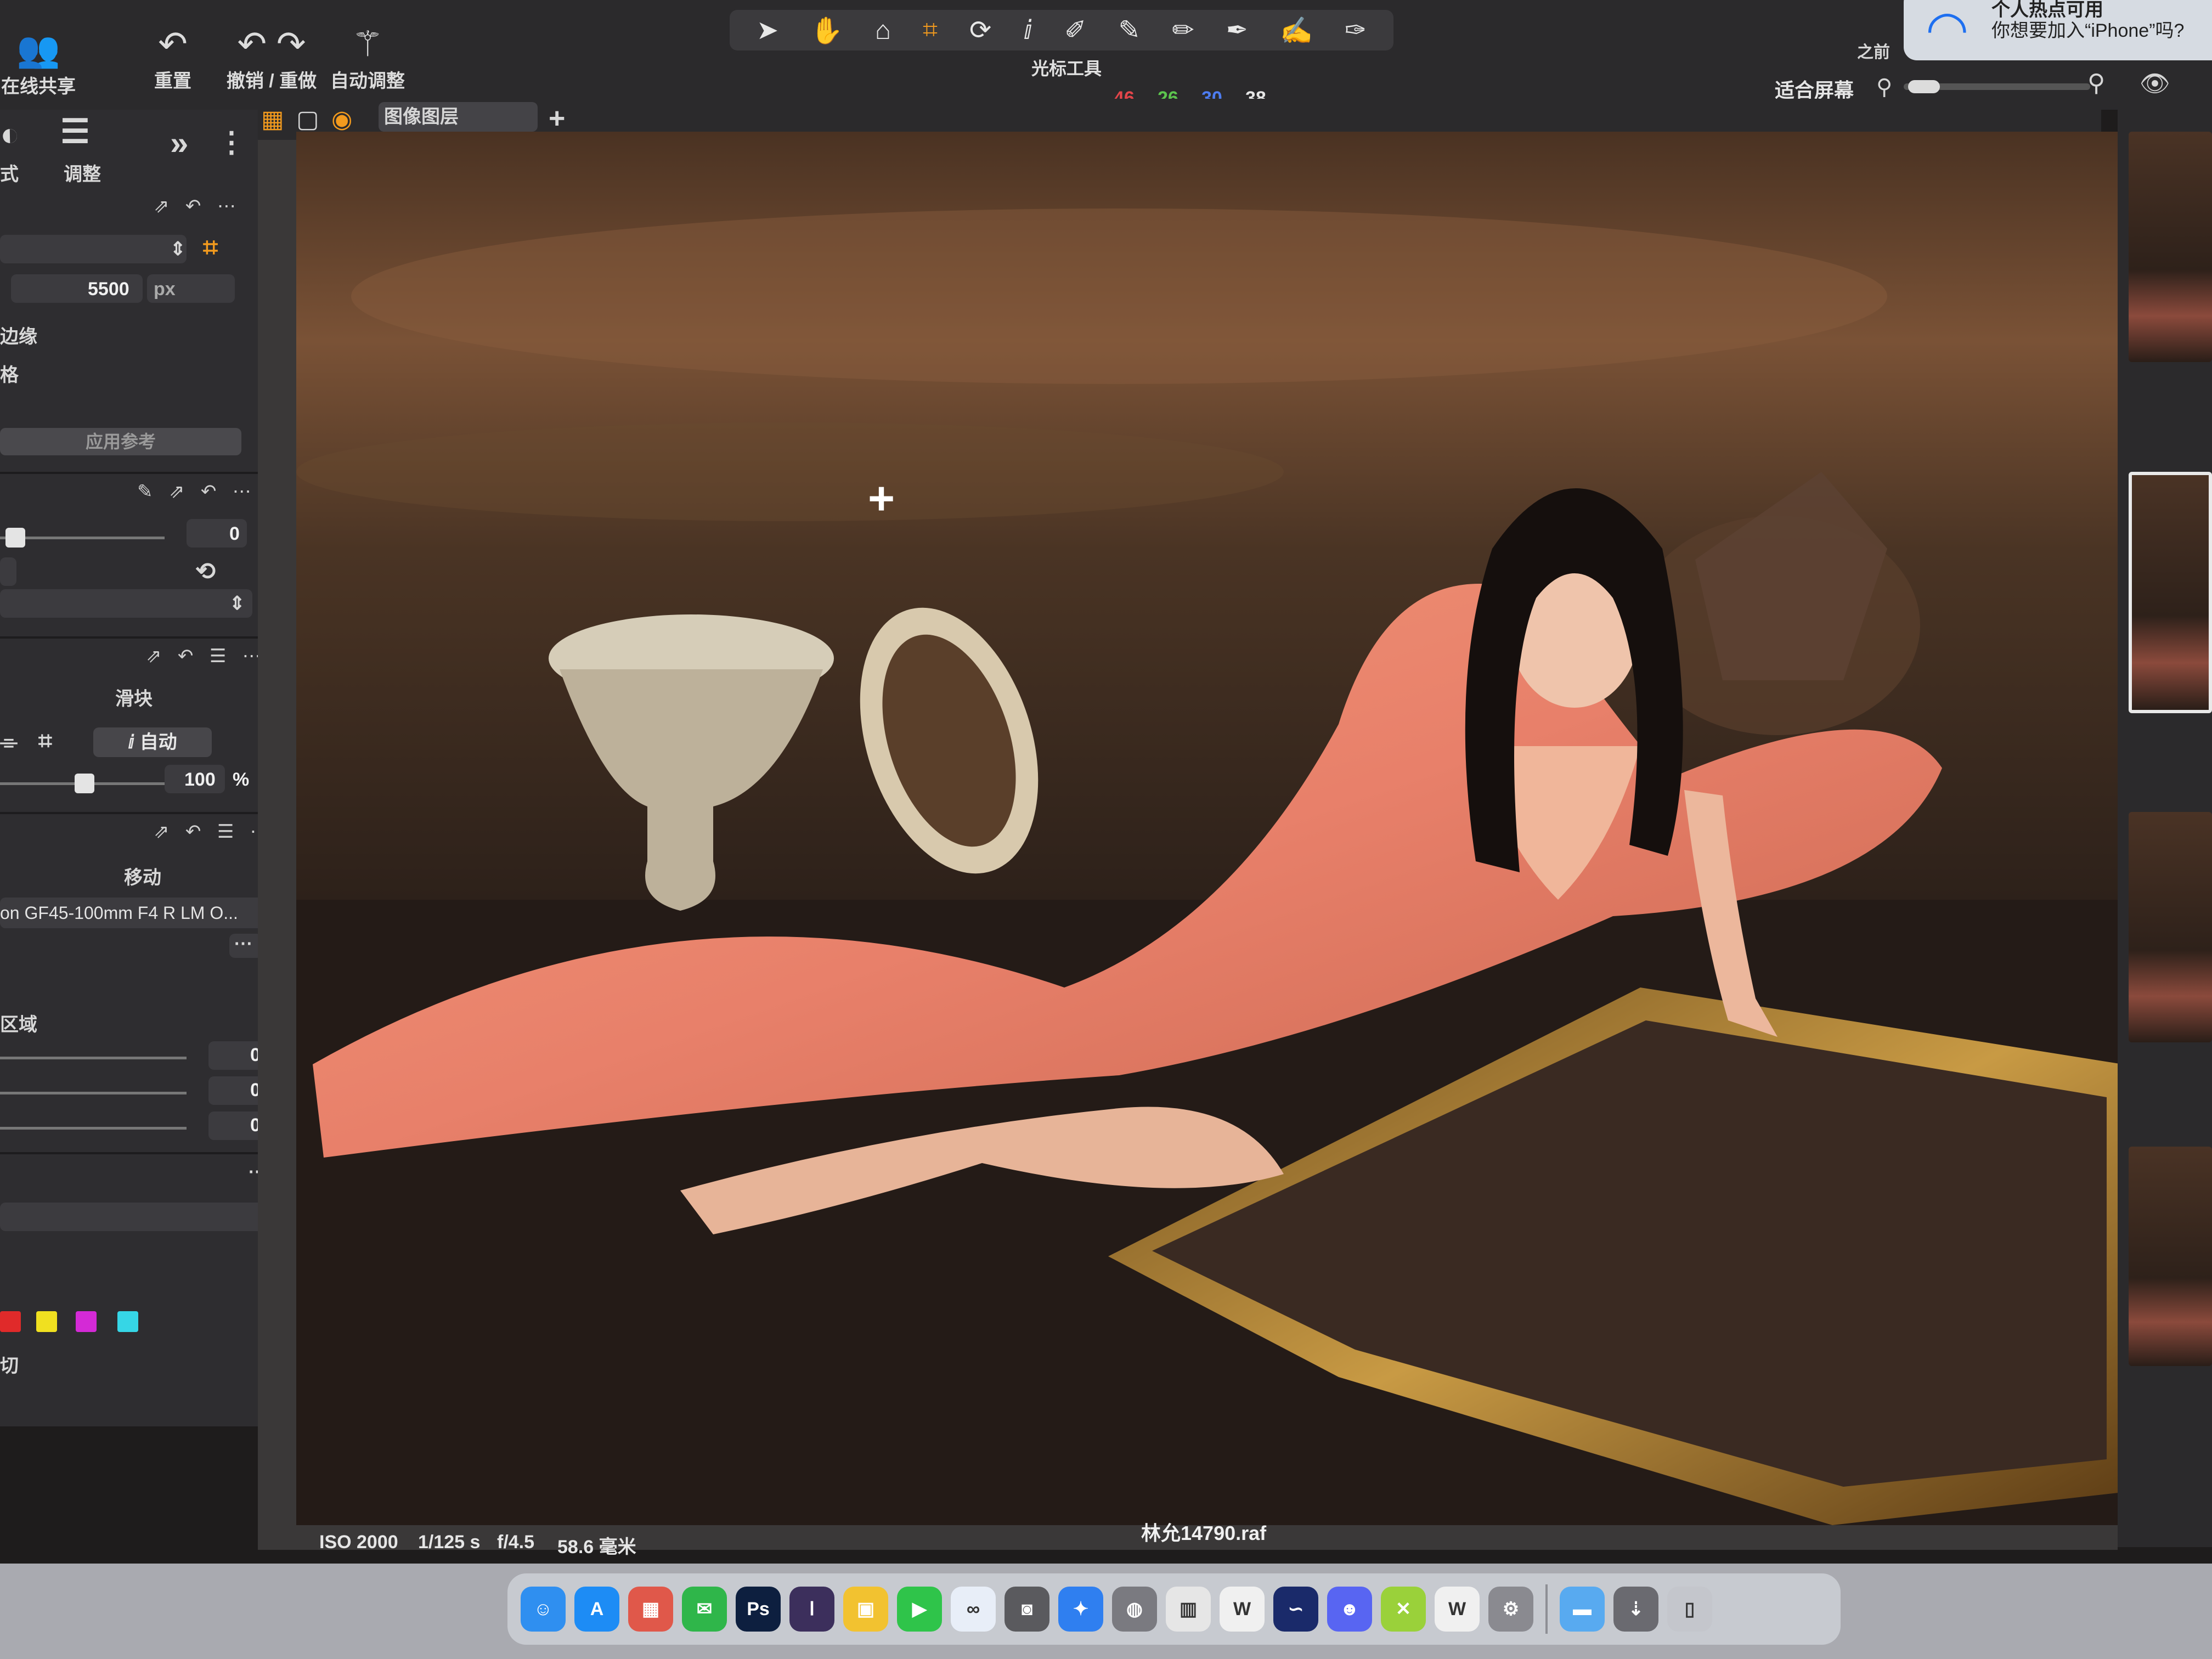  What do you see at coordinates (120, 442) in the screenshot?
I see `apply-reference-button: 应用参考` at bounding box center [120, 442].